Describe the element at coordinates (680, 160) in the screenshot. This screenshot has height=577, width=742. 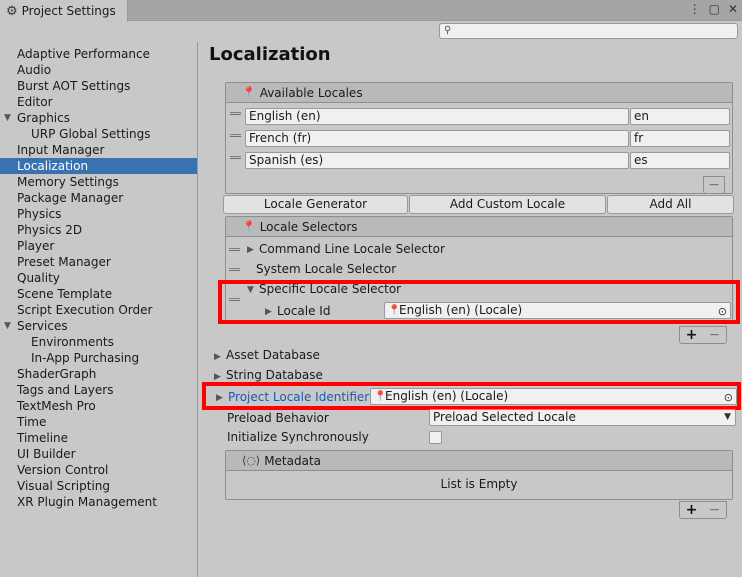
I see `locale-code-field: es` at that location.